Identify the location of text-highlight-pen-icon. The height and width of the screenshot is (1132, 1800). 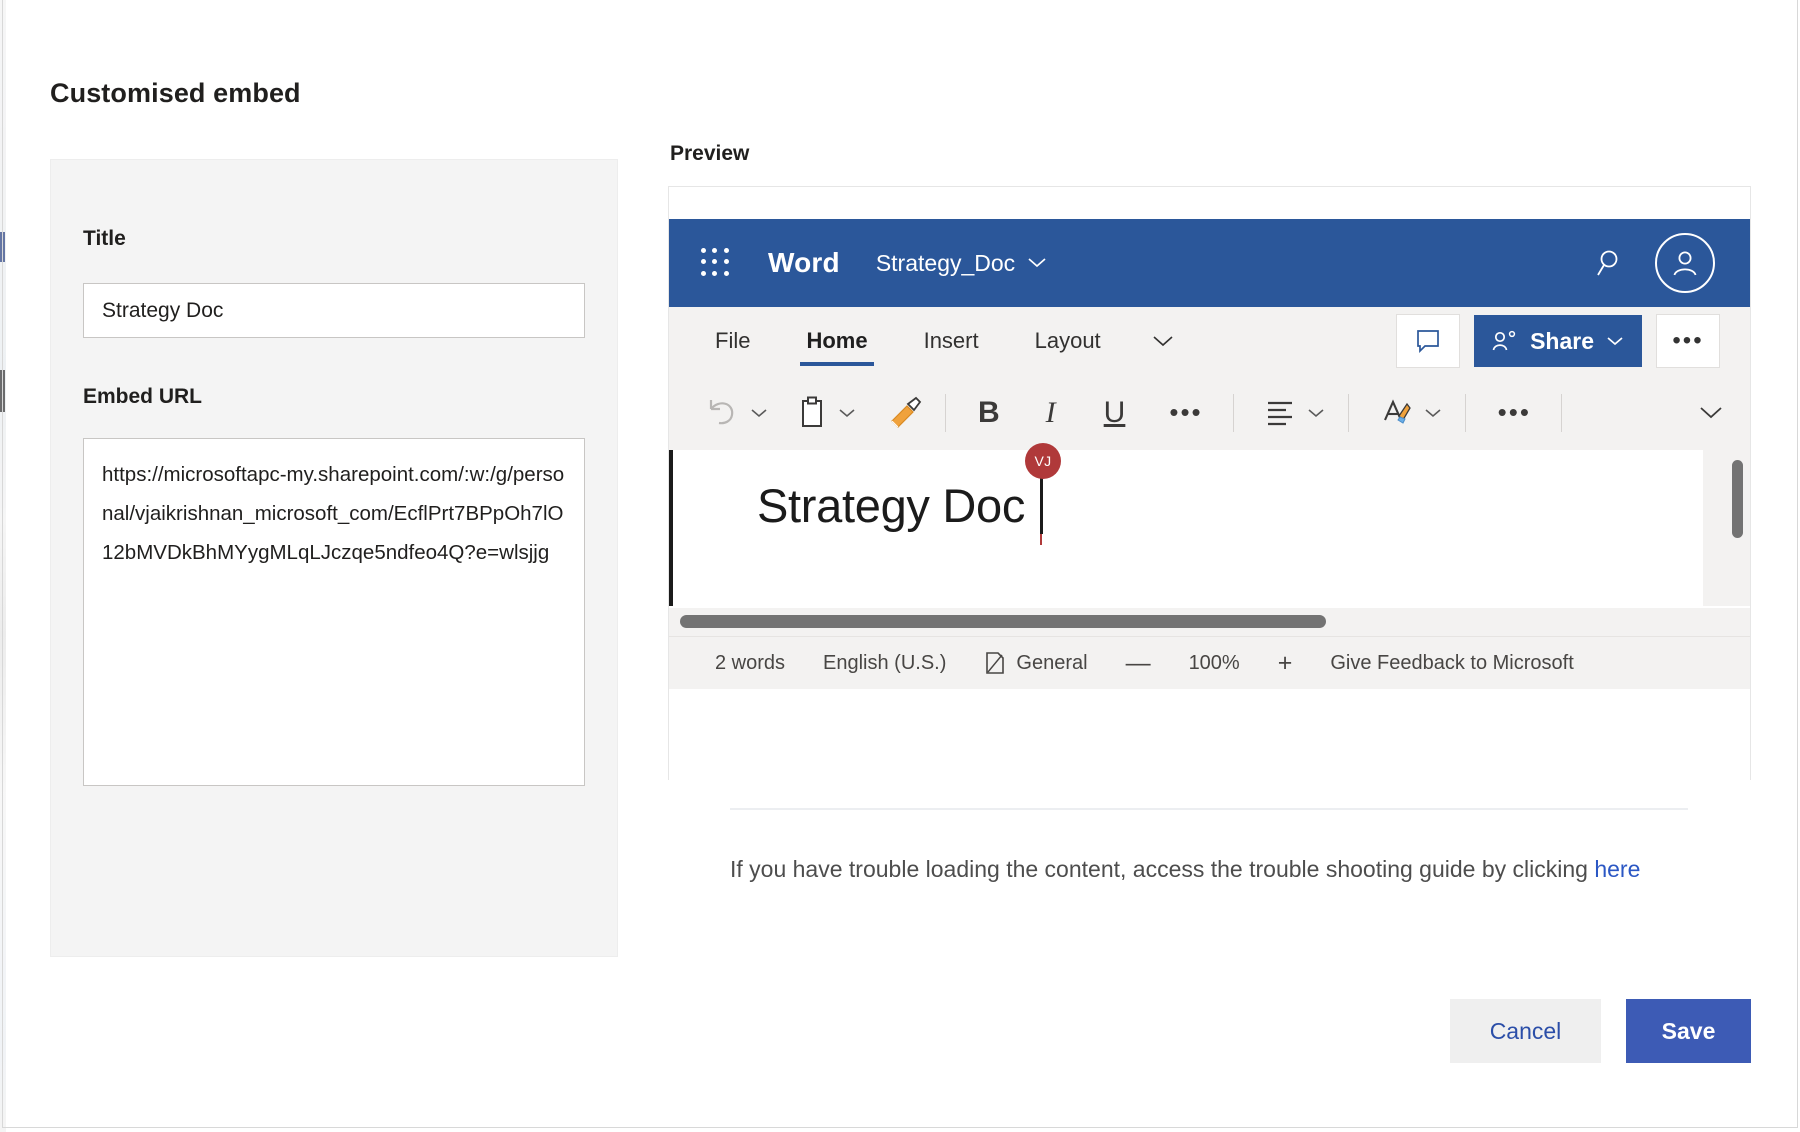
(1396, 413).